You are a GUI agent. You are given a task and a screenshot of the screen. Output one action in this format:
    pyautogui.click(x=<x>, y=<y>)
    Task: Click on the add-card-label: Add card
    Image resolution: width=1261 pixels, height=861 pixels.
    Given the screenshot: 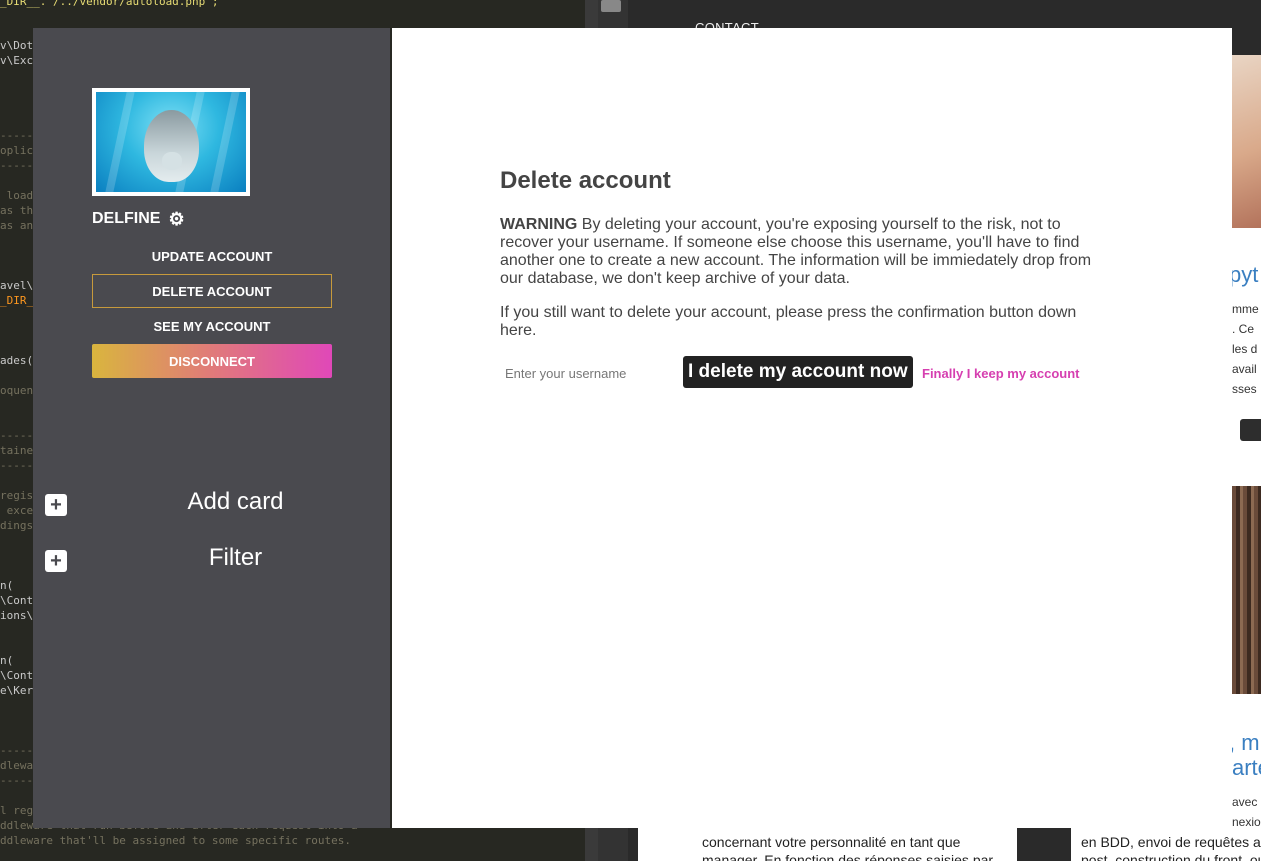 What is the action you would take?
    pyautogui.click(x=235, y=501)
    